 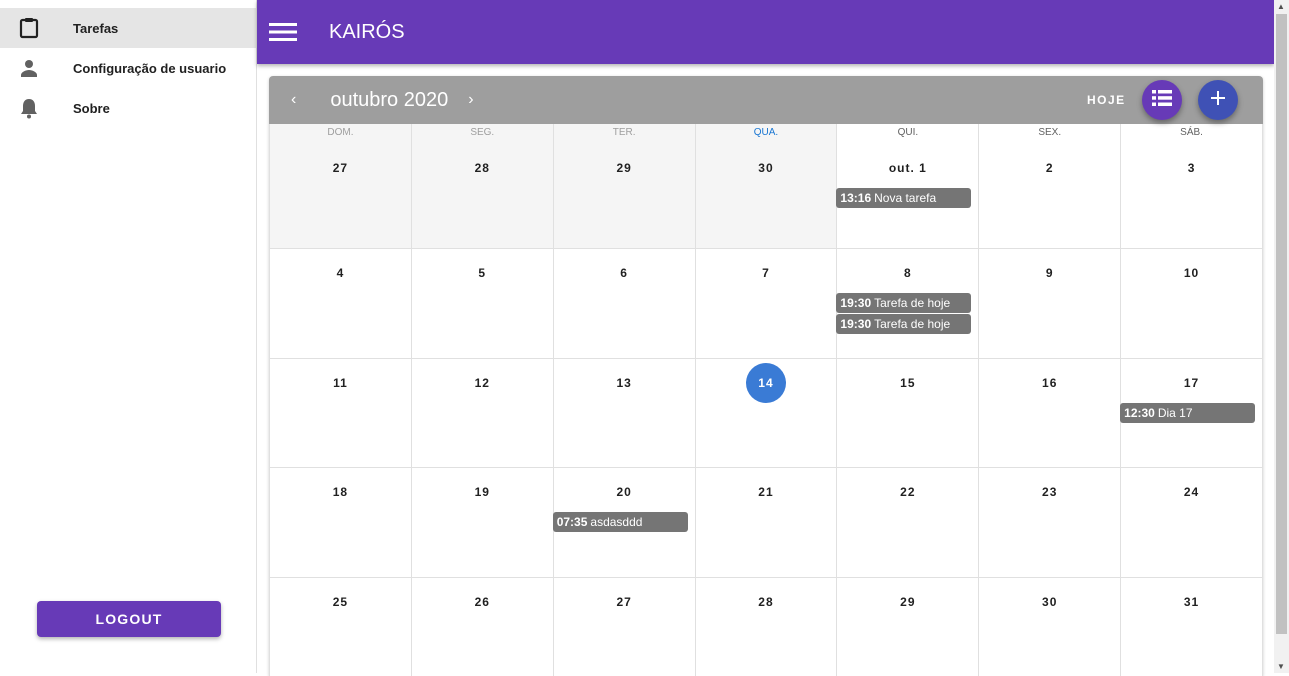 I want to click on logout-button: LOGOUT, so click(x=129, y=619).